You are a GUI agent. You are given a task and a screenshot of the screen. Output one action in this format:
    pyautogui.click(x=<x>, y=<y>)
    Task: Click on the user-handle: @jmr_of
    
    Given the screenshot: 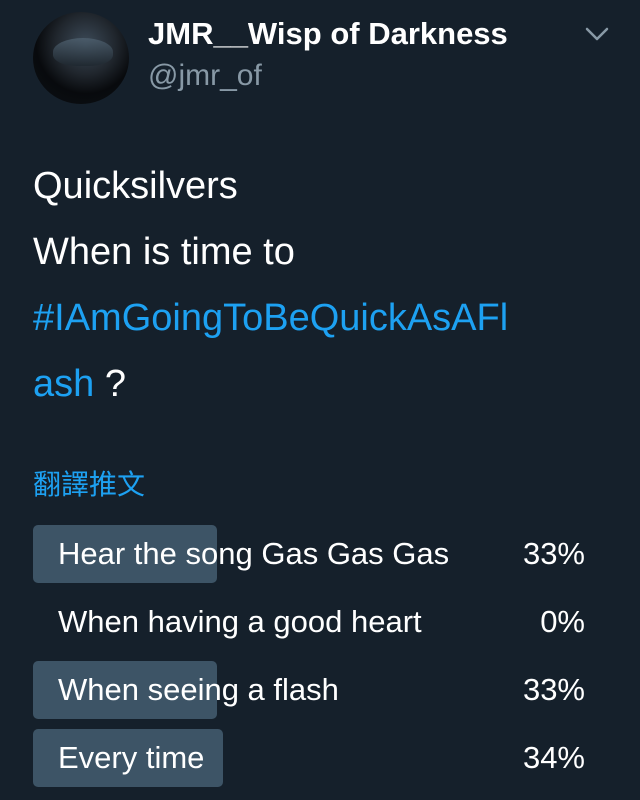 What is the action you would take?
    pyautogui.click(x=205, y=76)
    